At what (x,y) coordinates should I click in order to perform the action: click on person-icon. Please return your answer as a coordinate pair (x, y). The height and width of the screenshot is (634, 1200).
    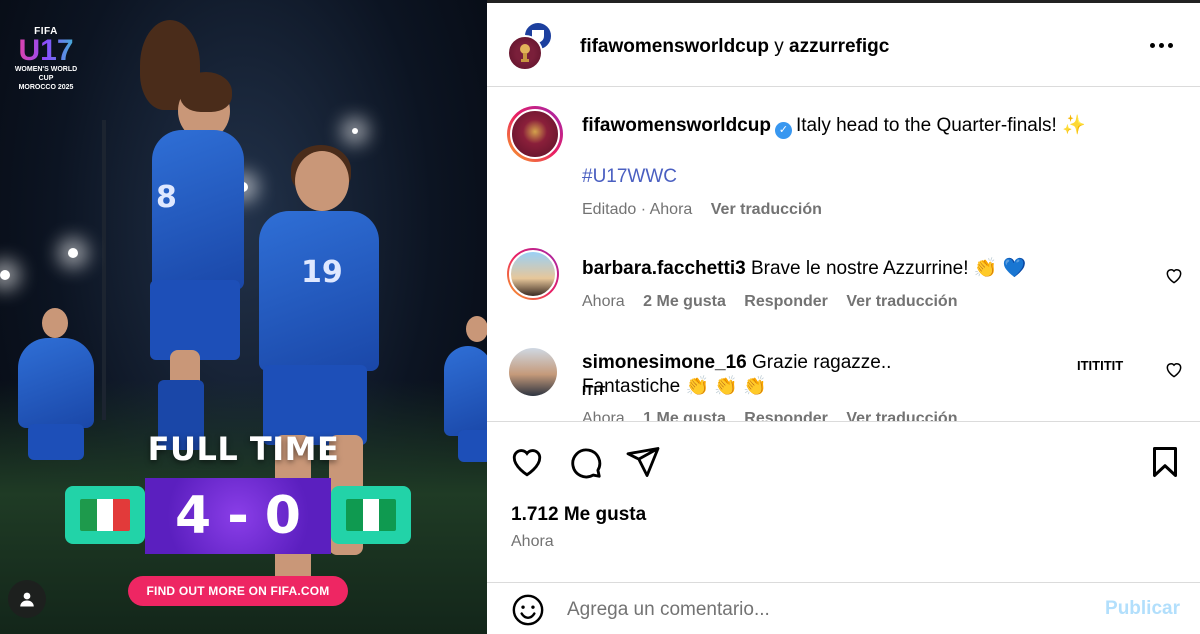
    Looking at the image, I should click on (27, 599).